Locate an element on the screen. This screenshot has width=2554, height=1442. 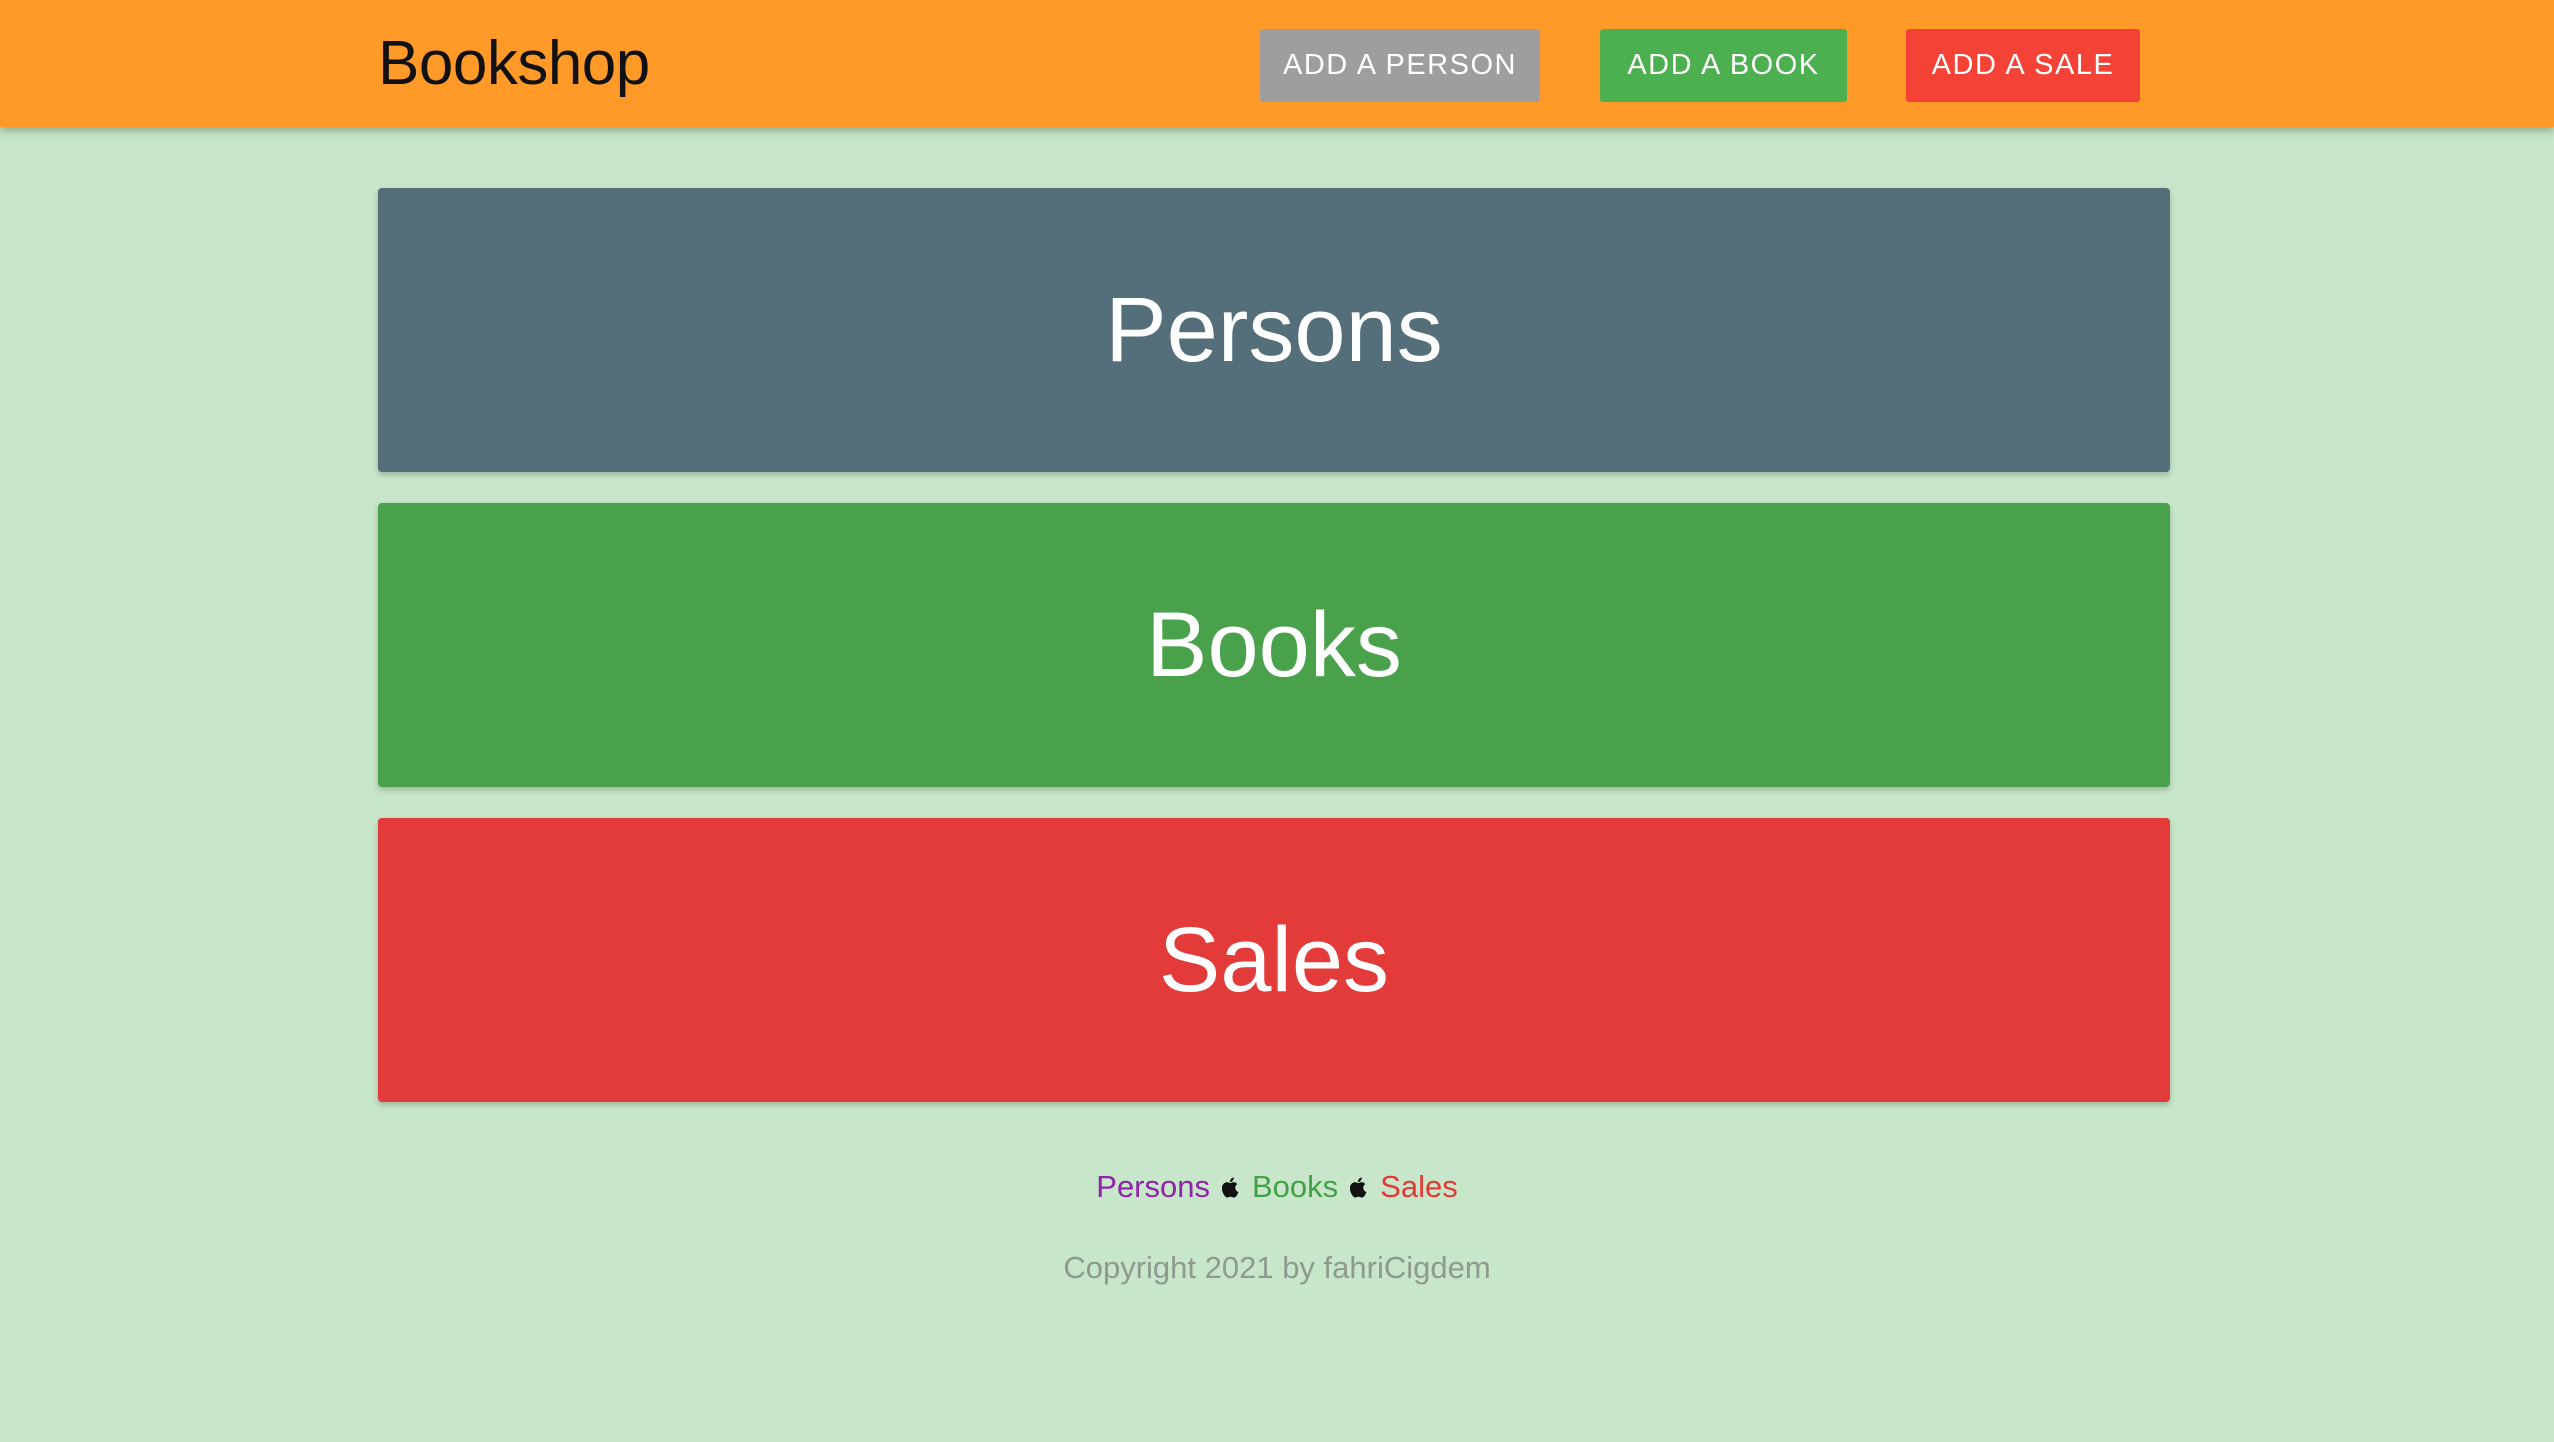
persons-card-label: Persons is located at coordinates (1274, 330).